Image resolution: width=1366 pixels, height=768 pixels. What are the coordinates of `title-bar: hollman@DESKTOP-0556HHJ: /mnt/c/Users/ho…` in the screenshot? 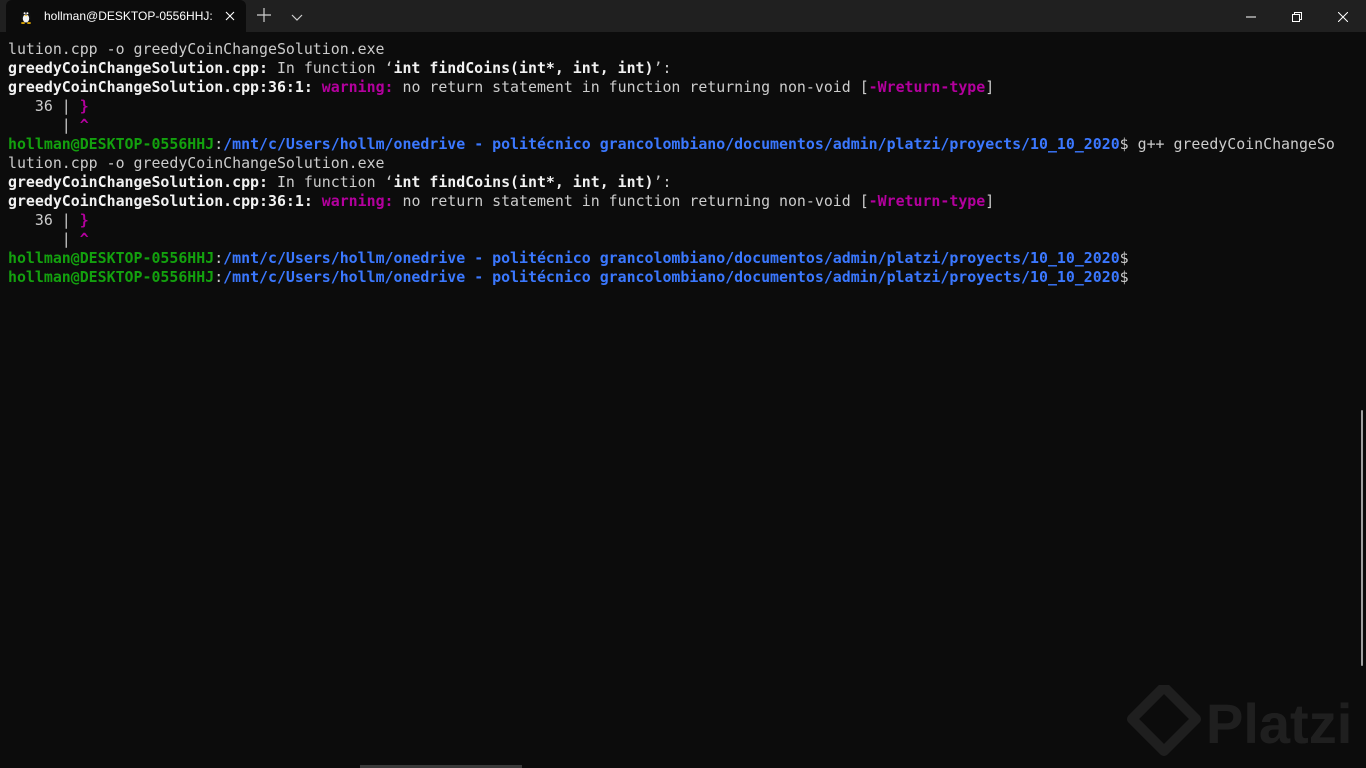 It's located at (683, 16).